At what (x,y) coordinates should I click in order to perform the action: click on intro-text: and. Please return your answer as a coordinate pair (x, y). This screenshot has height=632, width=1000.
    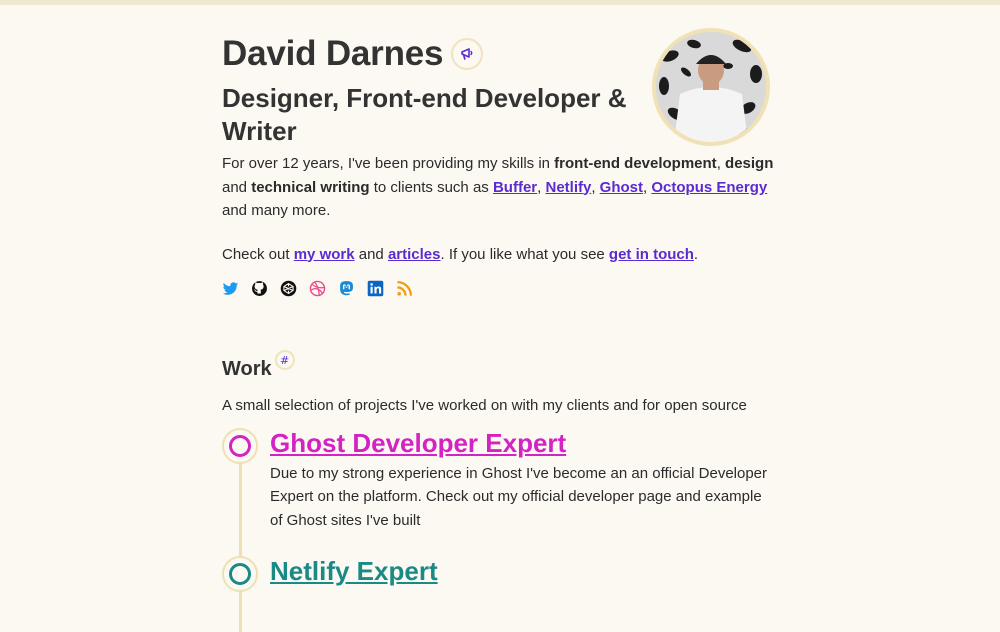
    Looking at the image, I should click on (237, 187).